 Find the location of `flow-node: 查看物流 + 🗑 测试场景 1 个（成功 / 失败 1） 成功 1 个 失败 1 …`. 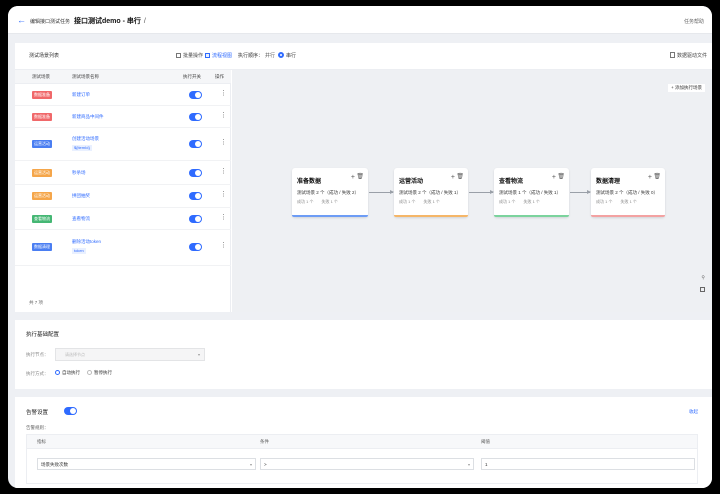

flow-node: 查看物流 + 🗑 测试场景 1 个（成功 / 失败 1） 成功 1 个 失败 1 … is located at coordinates (531, 192).